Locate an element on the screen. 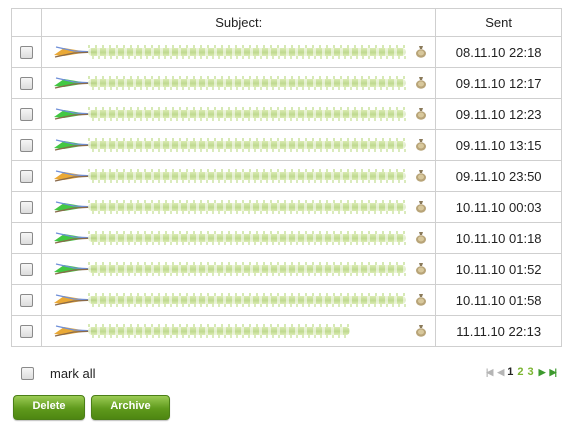 This screenshot has width=569, height=429. sent-date: 10.11.10 01:18 is located at coordinates (498, 238).